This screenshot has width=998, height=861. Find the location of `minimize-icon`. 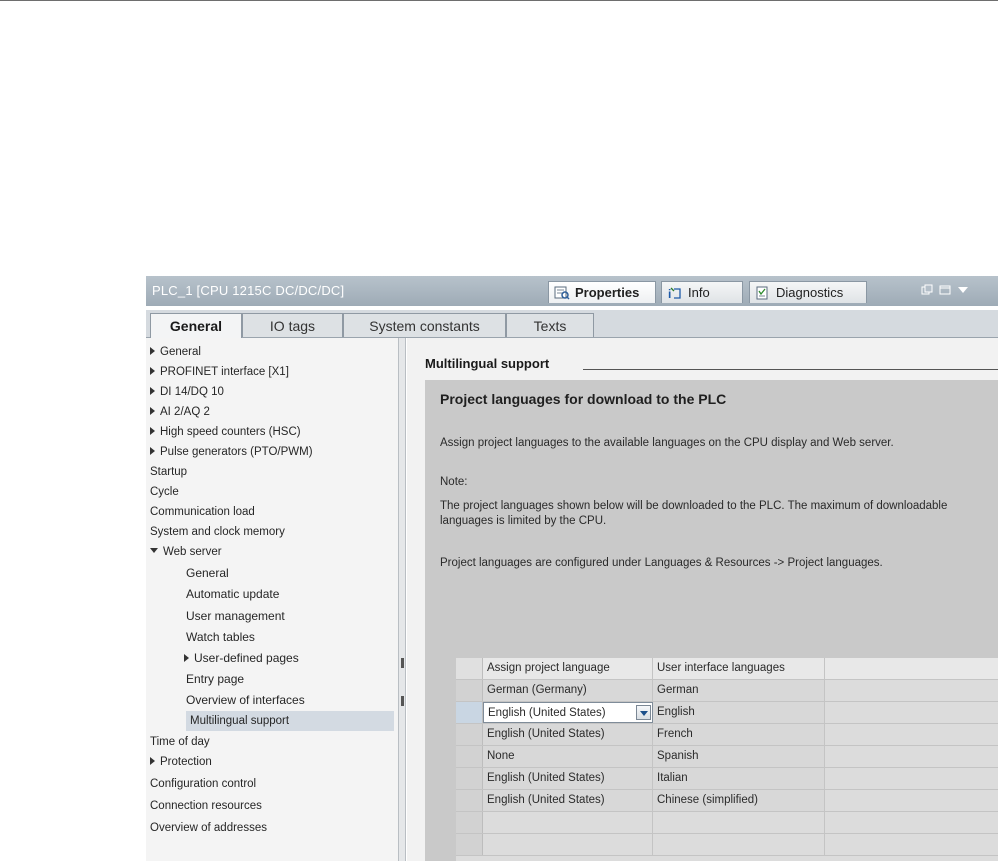

minimize-icon is located at coordinates (945, 291).